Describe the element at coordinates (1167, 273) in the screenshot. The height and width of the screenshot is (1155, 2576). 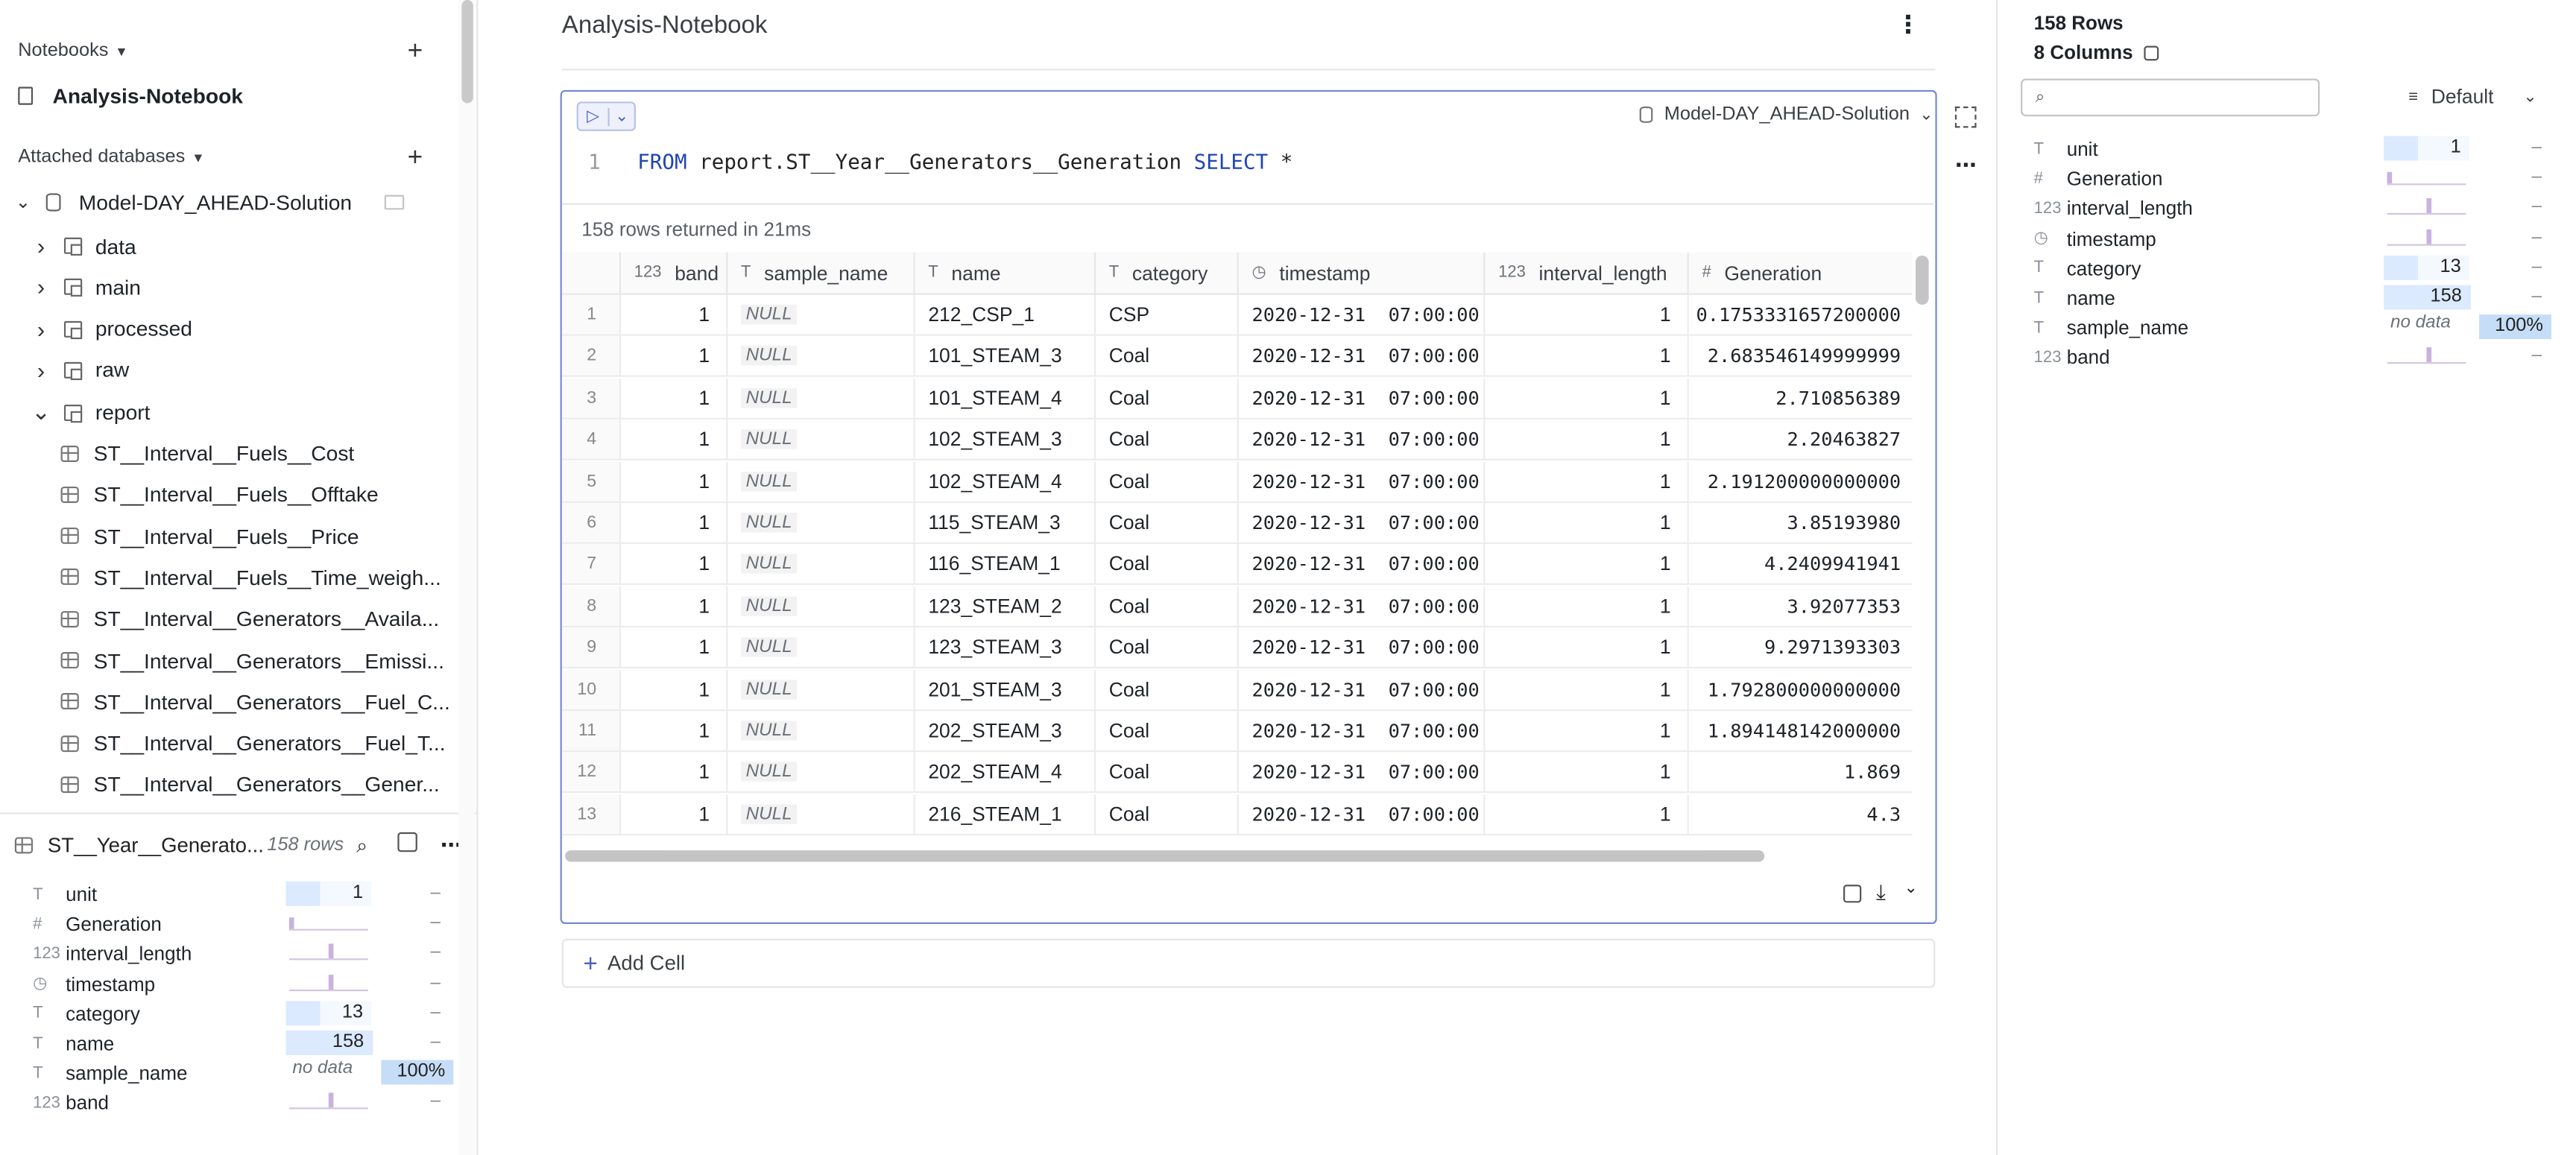
I see `column-header-category: Tcategory` at that location.